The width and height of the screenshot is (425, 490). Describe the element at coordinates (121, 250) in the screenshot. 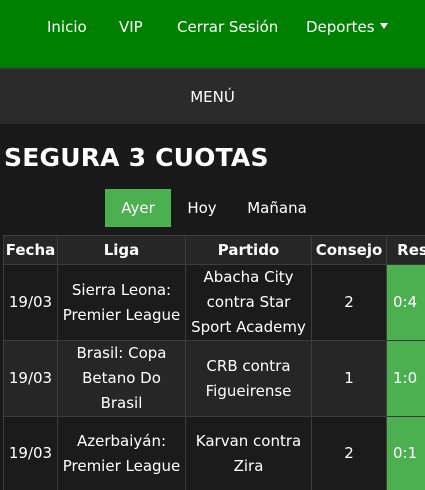

I see `column-header-liga: Liga` at that location.